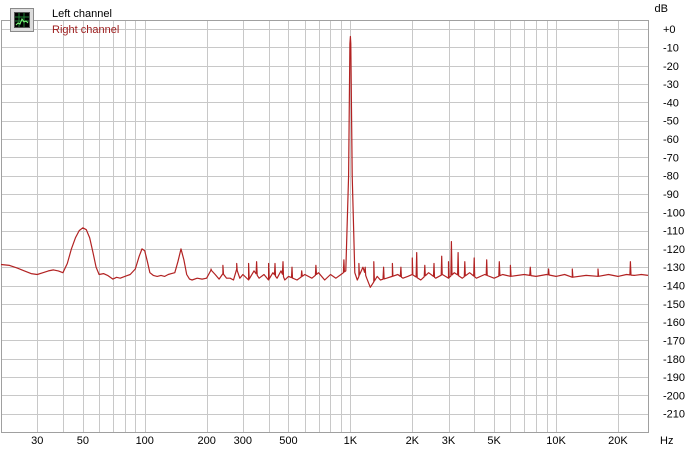 Image resolution: width=687 pixels, height=451 pixels. I want to click on x-tick-label: 50, so click(83, 441).